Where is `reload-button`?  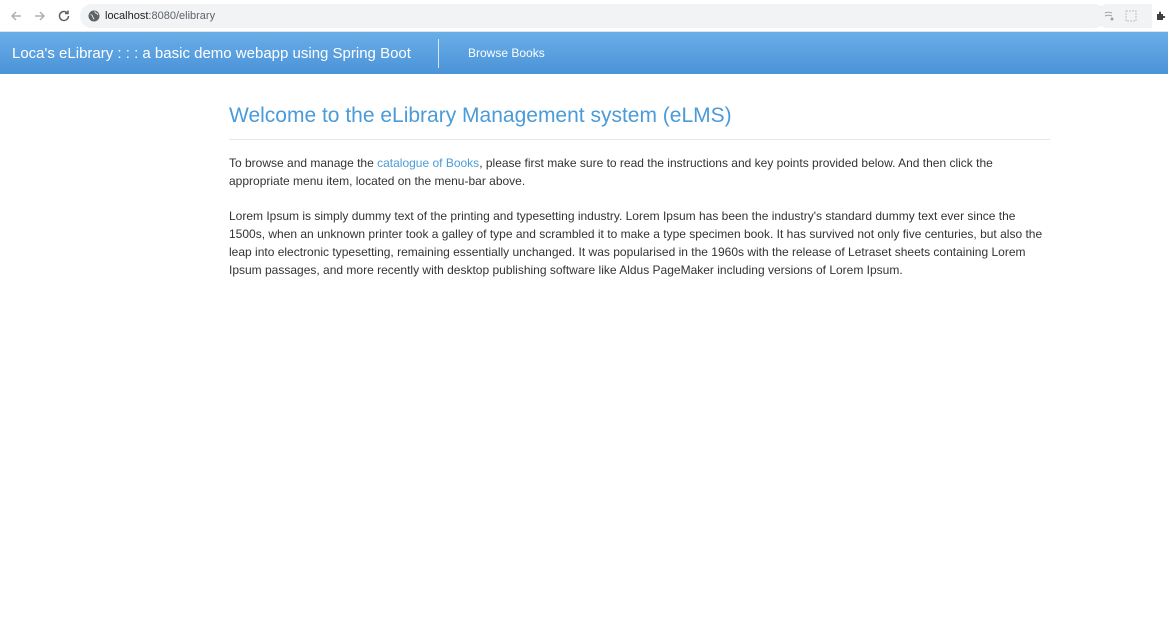
reload-button is located at coordinates (64, 16).